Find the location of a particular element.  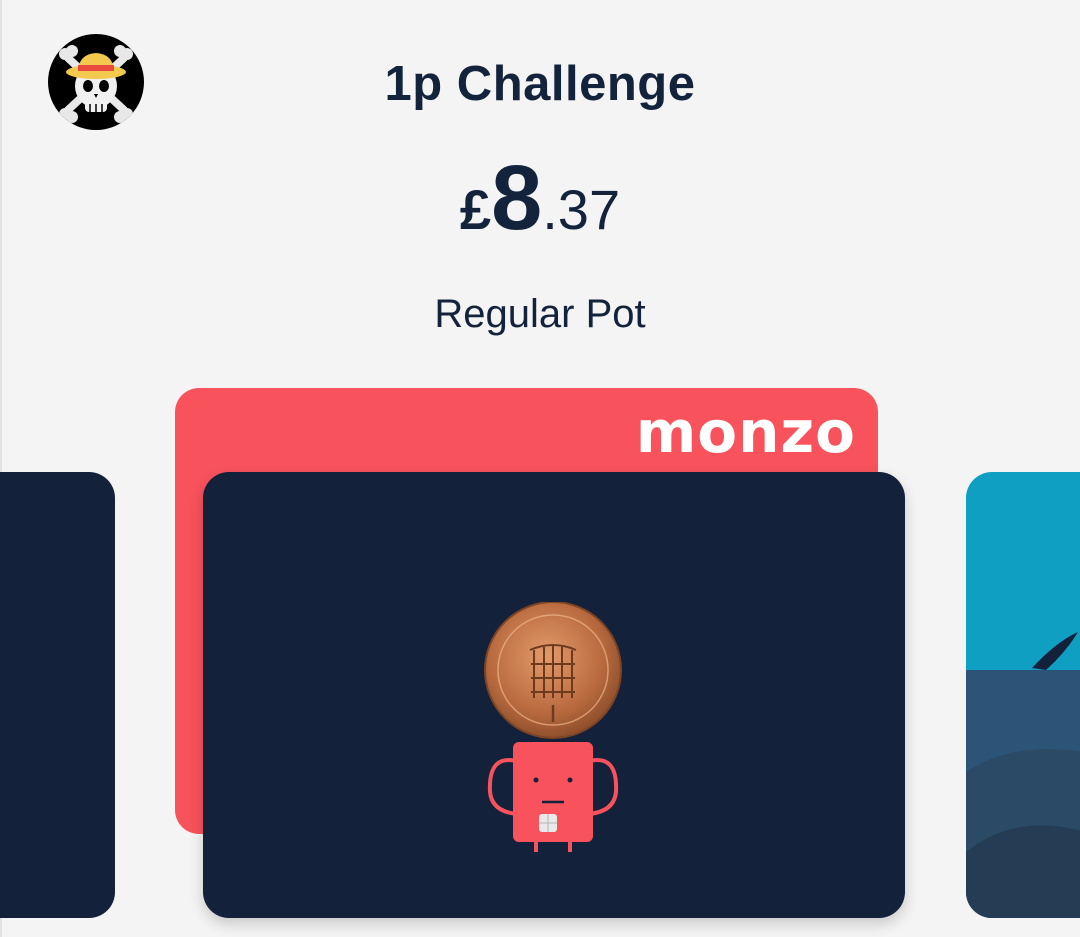

balance-minor: .37 is located at coordinates (581, 209).